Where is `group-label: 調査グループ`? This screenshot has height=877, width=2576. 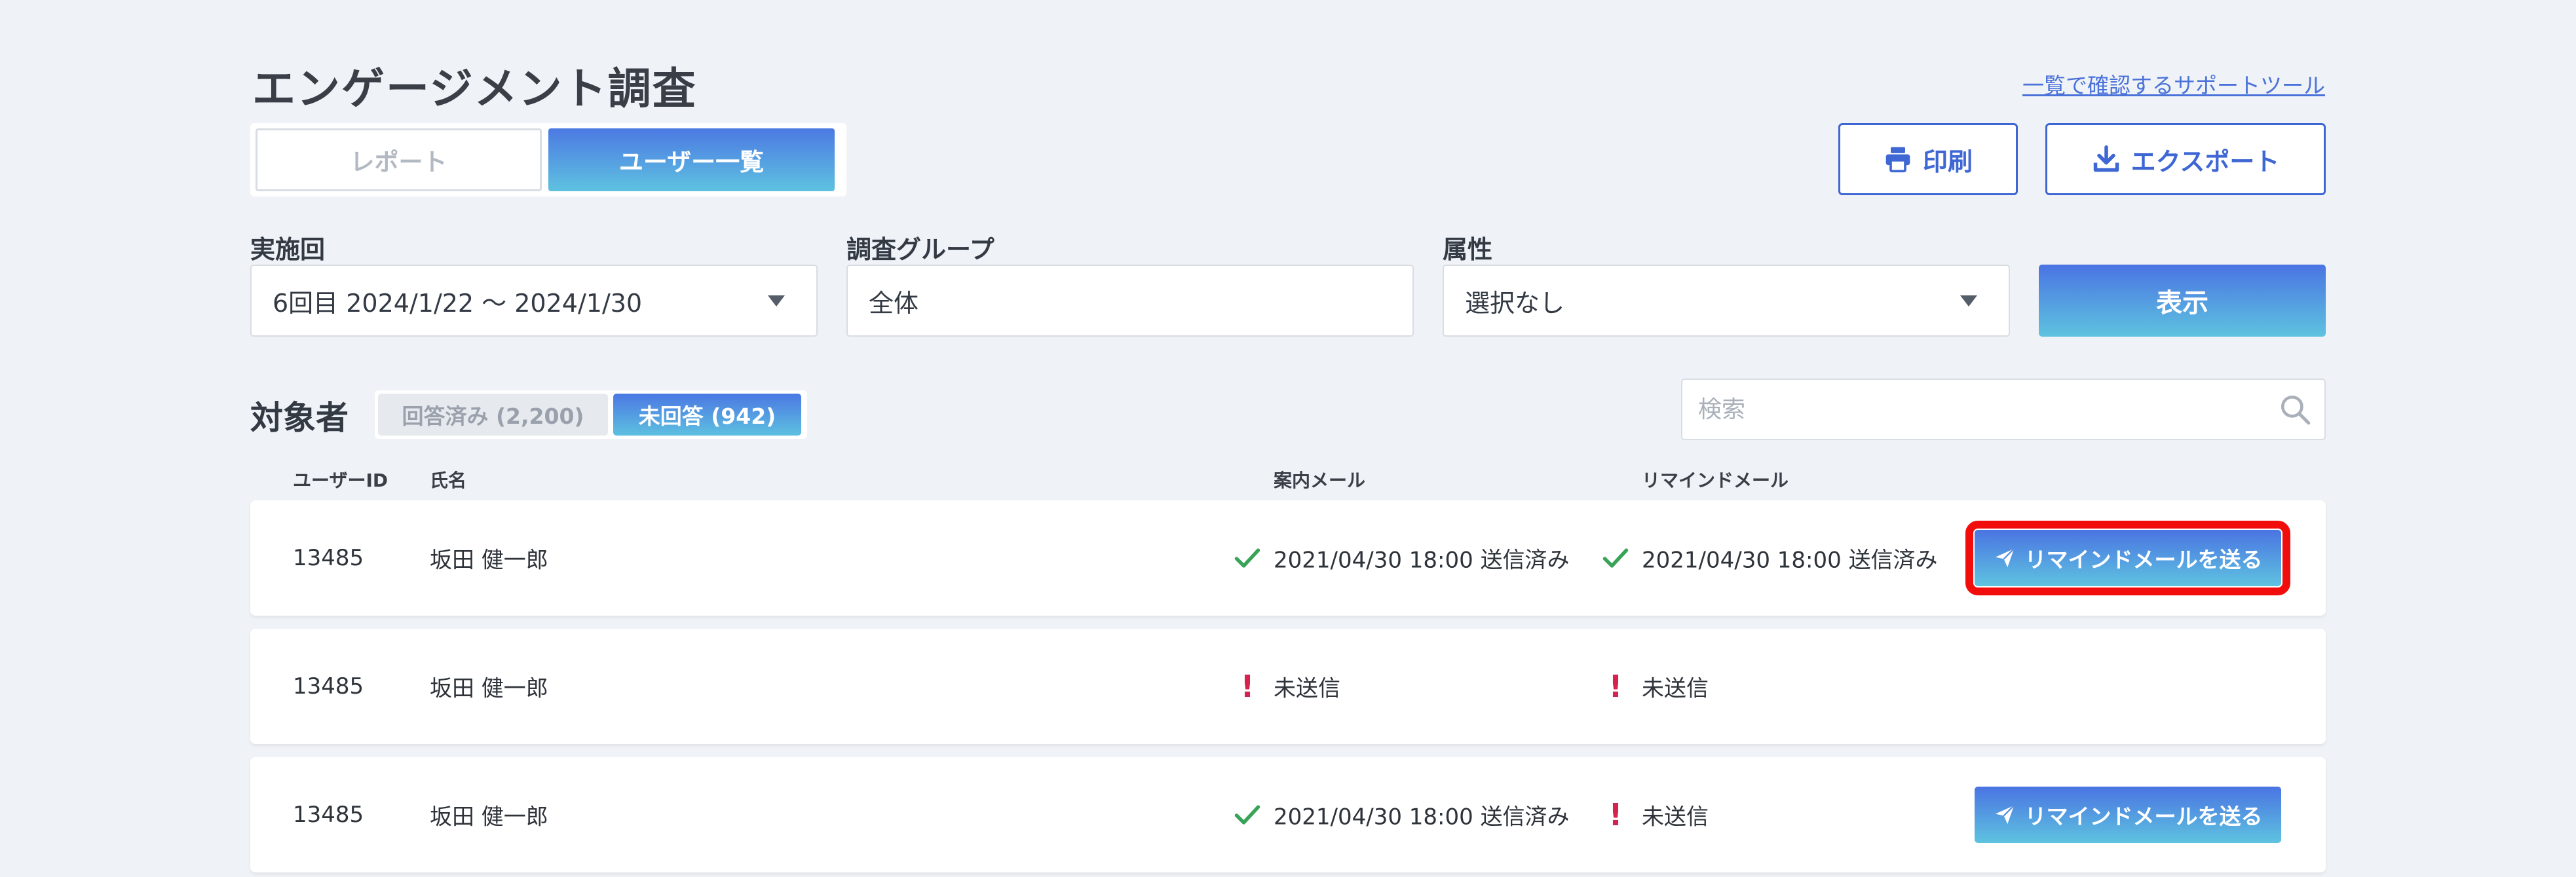 group-label: 調査グループ is located at coordinates (920, 250).